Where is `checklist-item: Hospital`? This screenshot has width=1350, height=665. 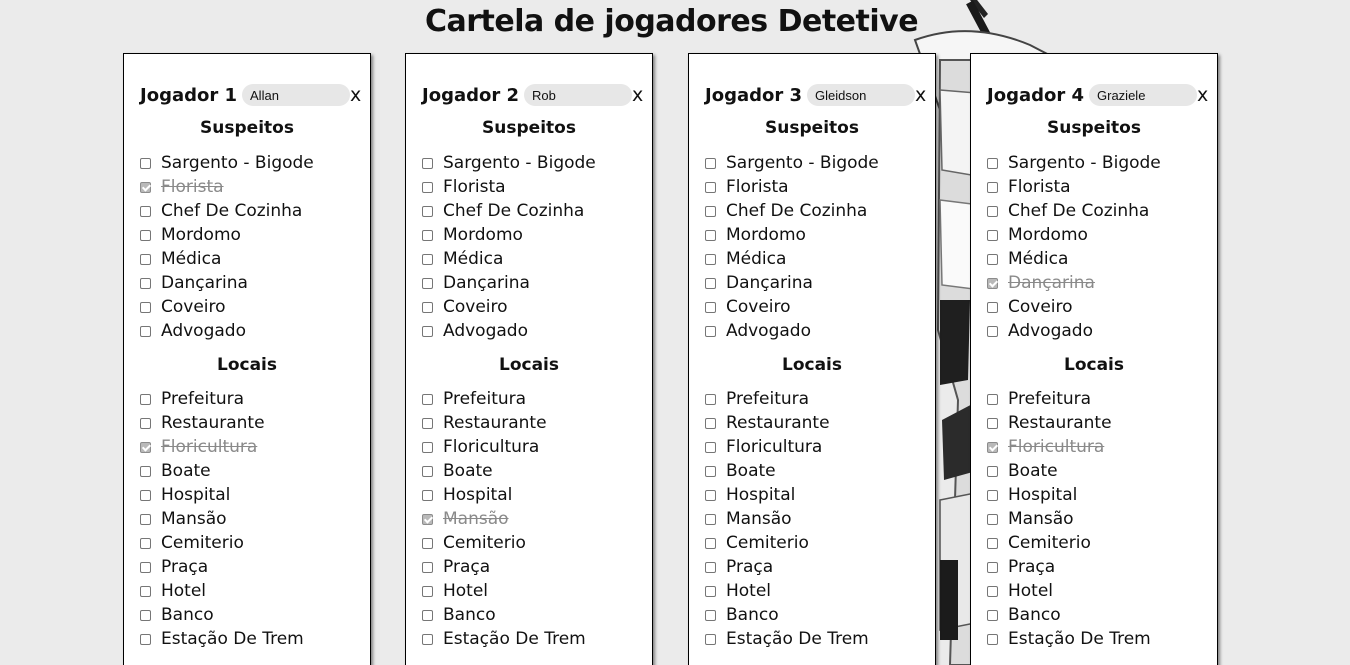
checklist-item: Hospital is located at coordinates (1069, 495).